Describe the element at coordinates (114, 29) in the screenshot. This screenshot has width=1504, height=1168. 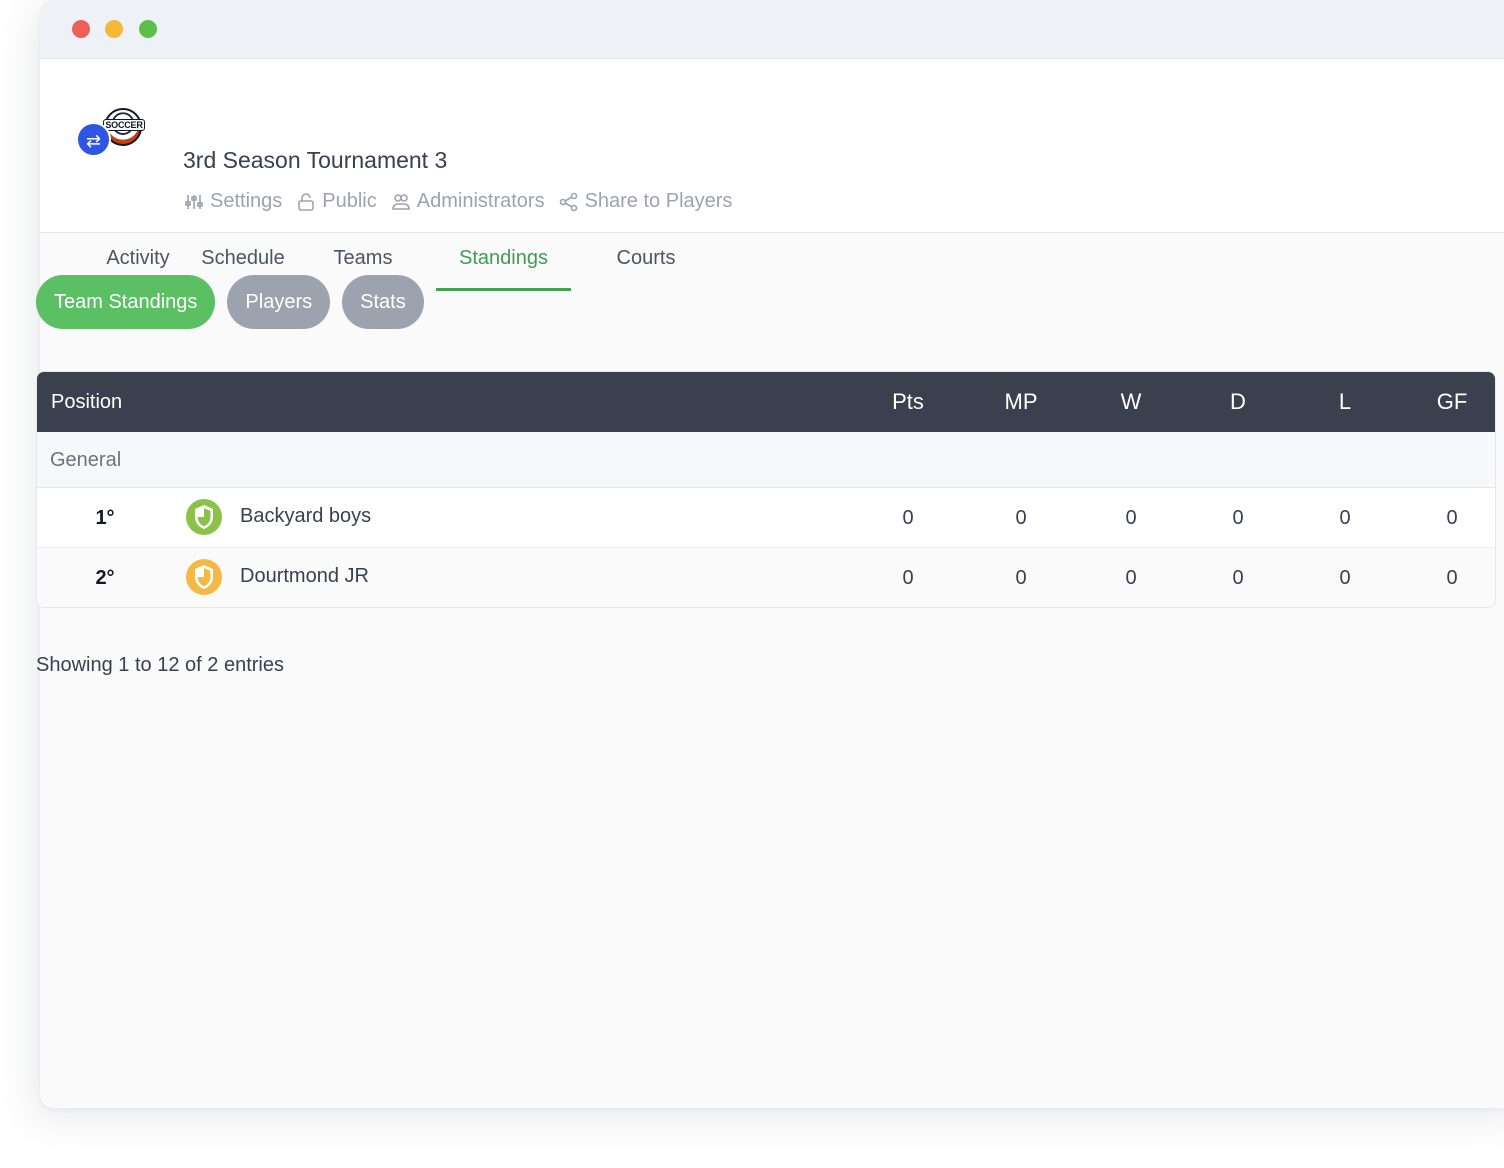
I see `minimize-window-button` at that location.